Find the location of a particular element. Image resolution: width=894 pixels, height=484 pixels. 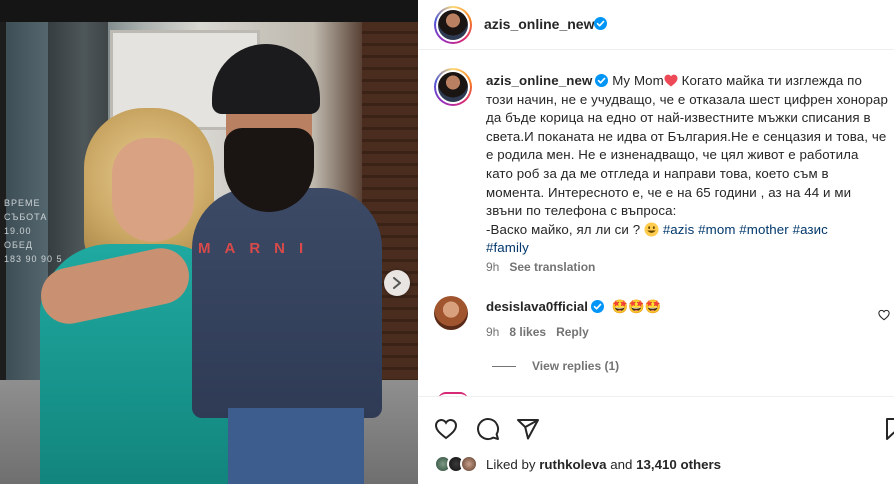

comment-text: desislava0fficial 🤩🤩🤩 is located at coordinates (573, 307).